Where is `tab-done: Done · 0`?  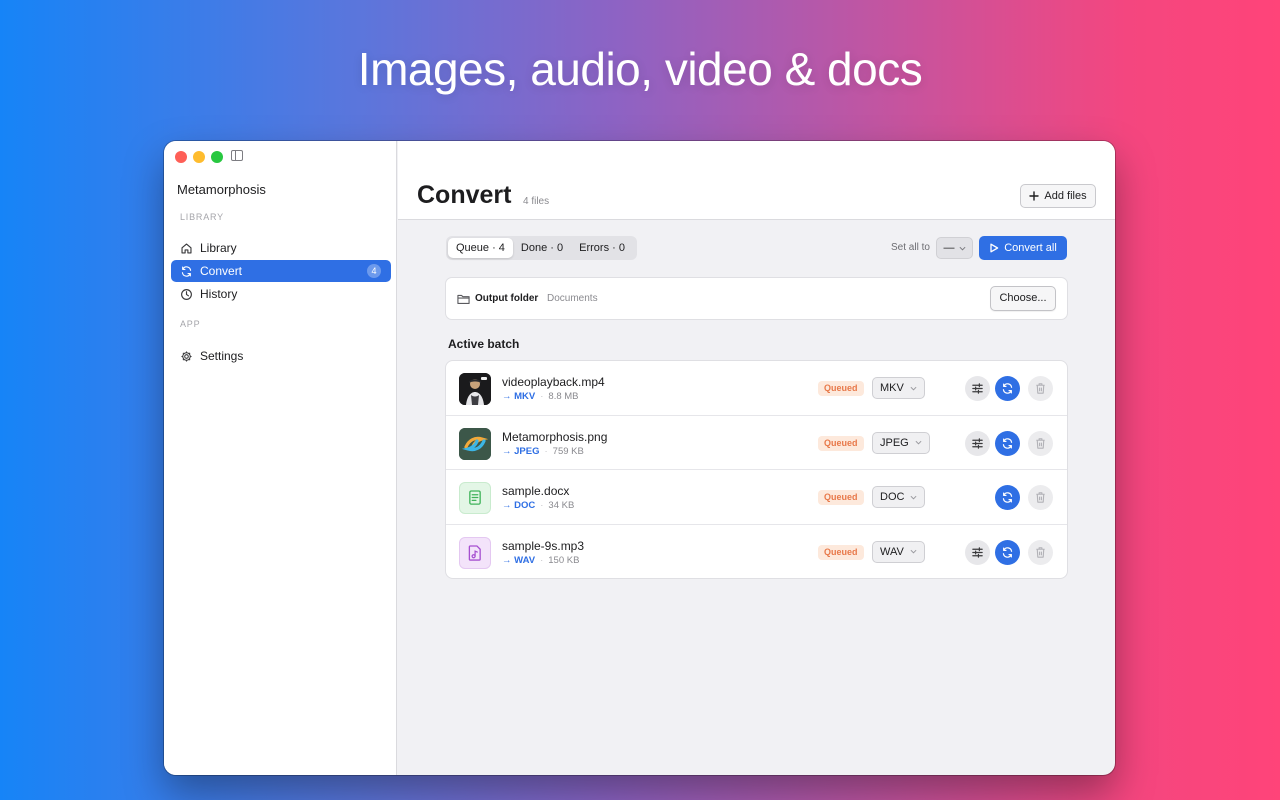 tab-done: Done · 0 is located at coordinates (542, 248).